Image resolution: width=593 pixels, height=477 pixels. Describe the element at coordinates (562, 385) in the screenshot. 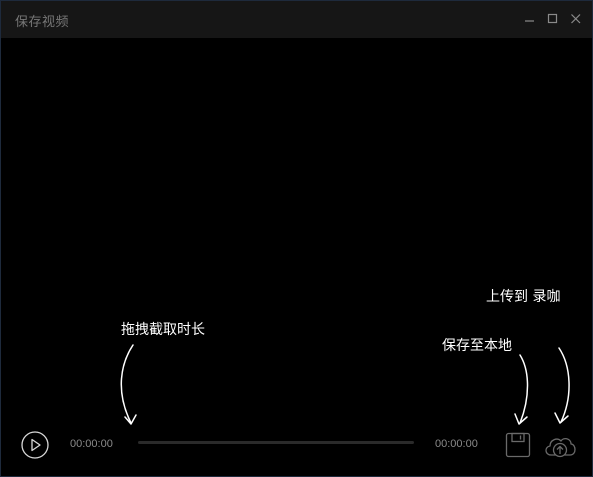

I see `upload-hint-arrow` at that location.